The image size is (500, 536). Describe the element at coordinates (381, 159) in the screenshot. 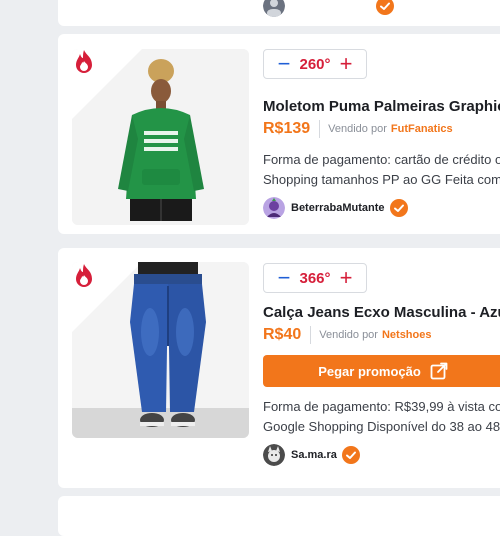

I see `description-line: Forma de pagamento: cartão de crédito o` at that location.